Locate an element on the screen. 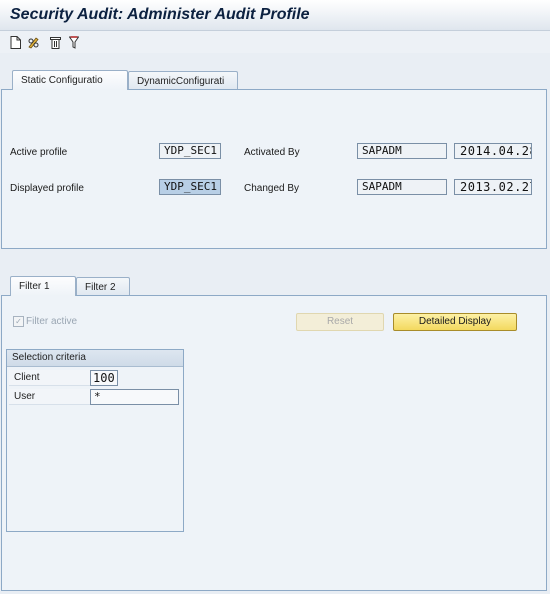 Image resolution: width=550 pixels, height=594 pixels. new-document-icon is located at coordinates (15, 42).